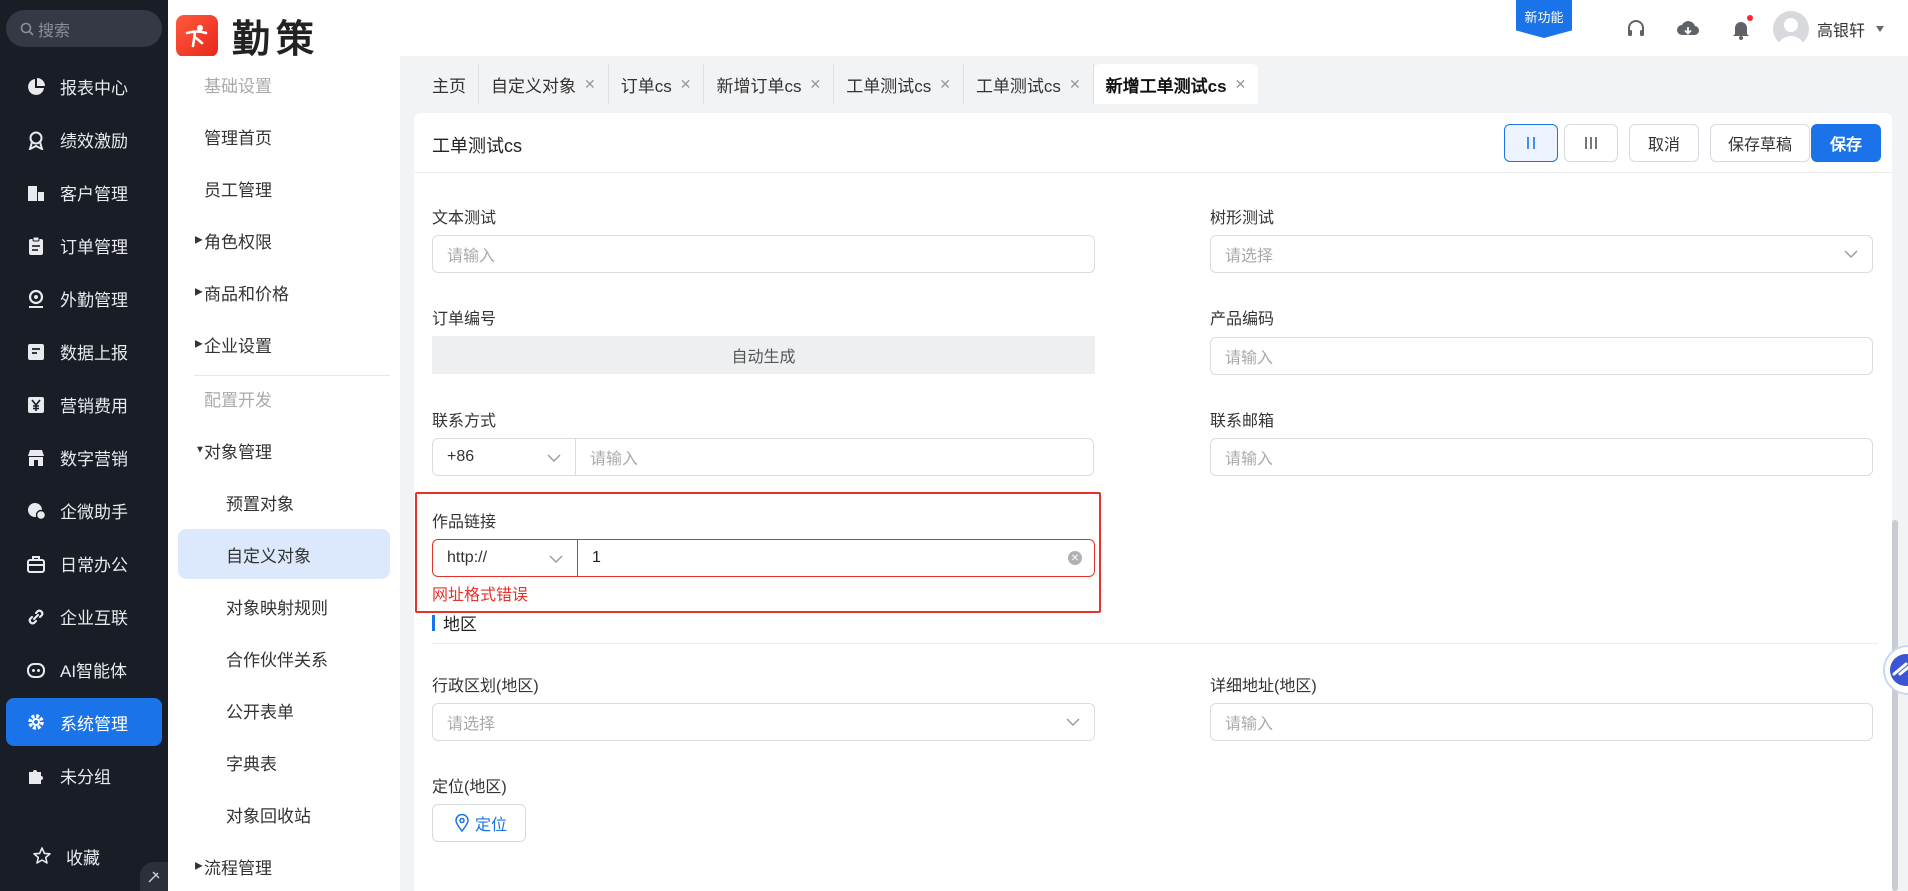  What do you see at coordinates (248, 35) in the screenshot?
I see `brand-logo: 勤策` at bounding box center [248, 35].